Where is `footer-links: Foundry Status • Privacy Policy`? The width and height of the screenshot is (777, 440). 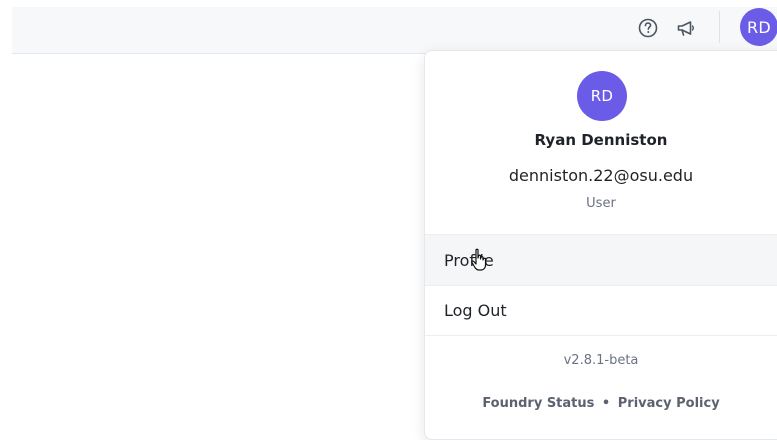 footer-links: Foundry Status • Privacy Policy is located at coordinates (601, 403).